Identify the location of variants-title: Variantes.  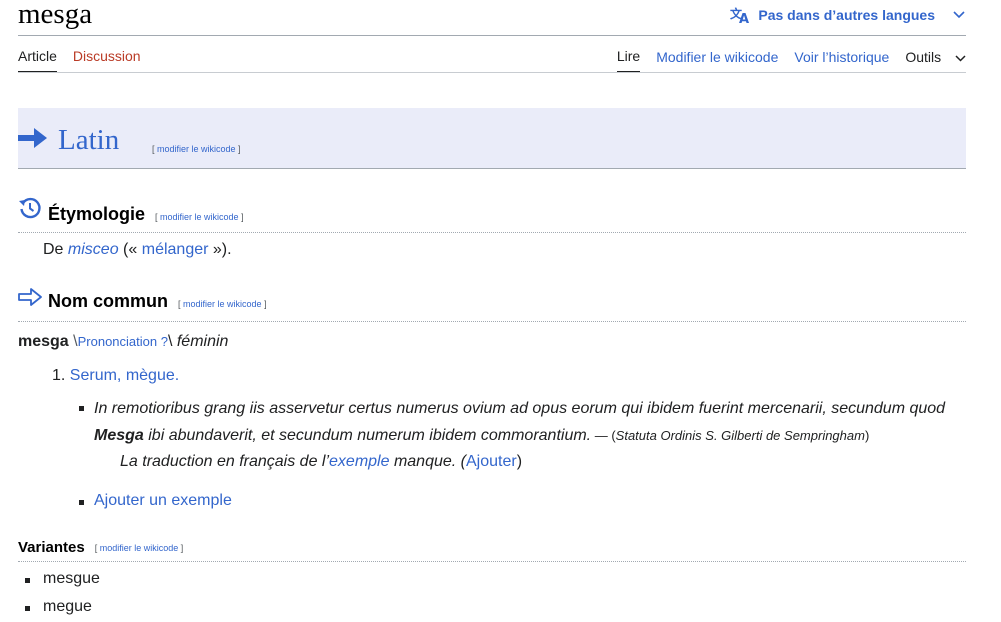
(51, 547).